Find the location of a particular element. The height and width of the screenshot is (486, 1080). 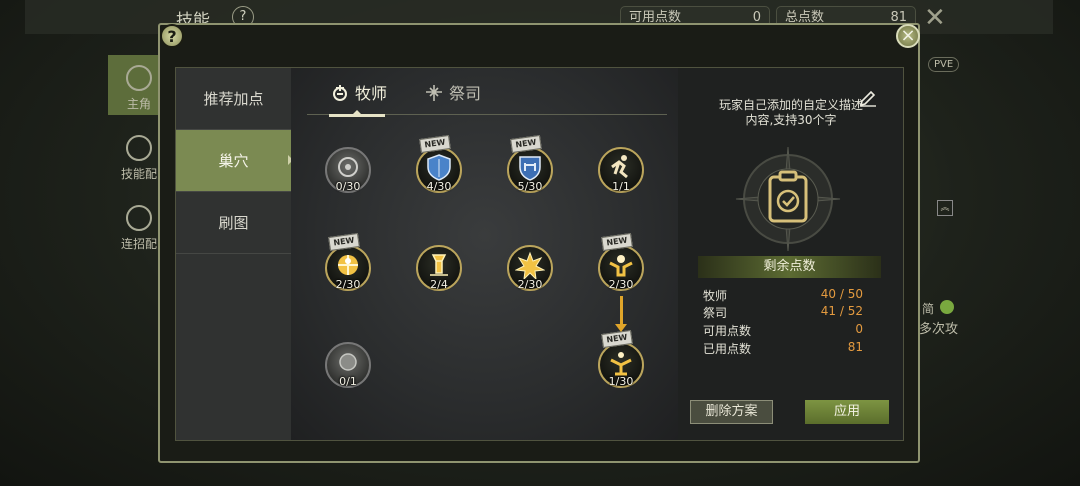

shuriken-icon is located at coordinates (139, 148).